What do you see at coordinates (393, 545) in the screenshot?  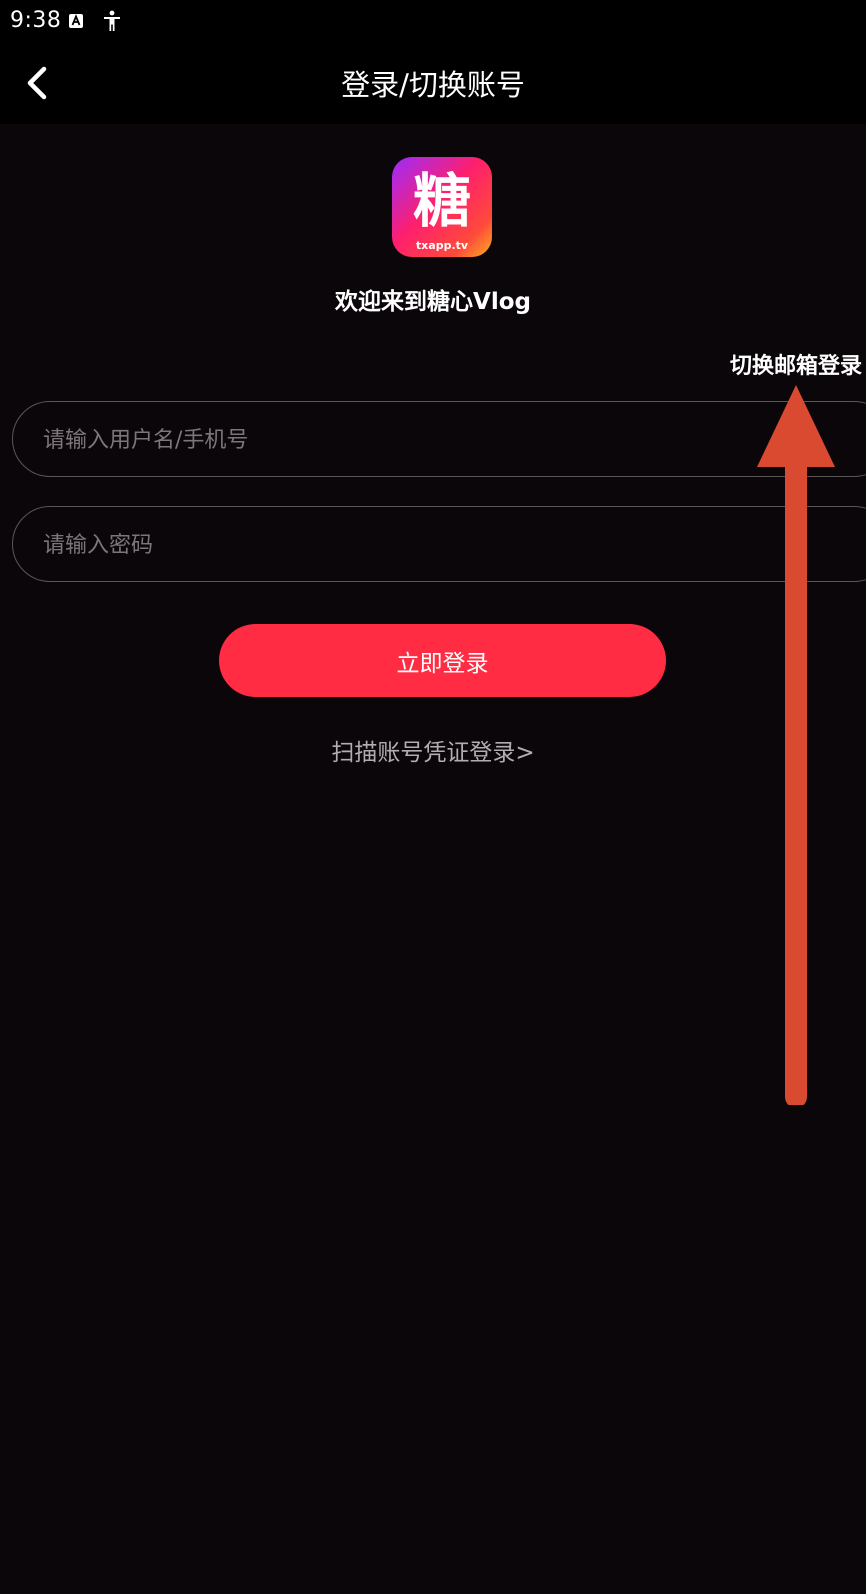 I see `password-input` at bounding box center [393, 545].